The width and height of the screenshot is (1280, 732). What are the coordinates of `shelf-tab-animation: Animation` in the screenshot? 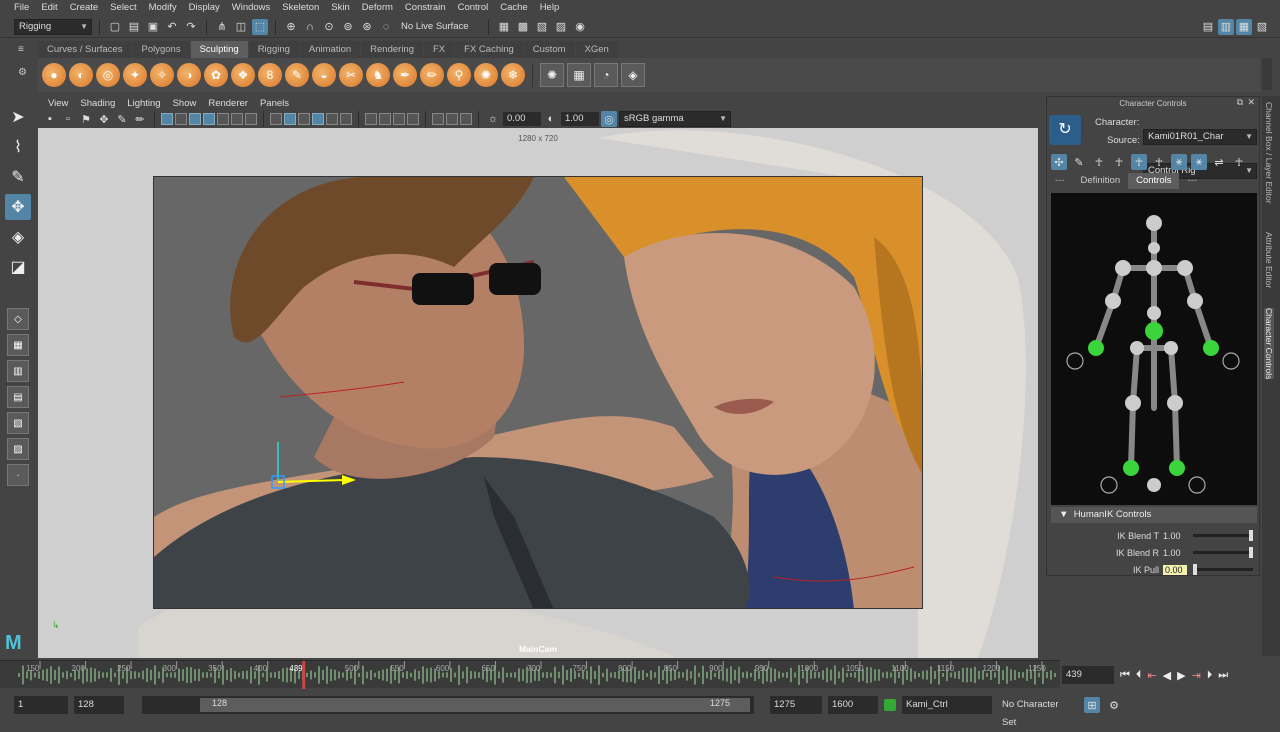 It's located at (330, 49).